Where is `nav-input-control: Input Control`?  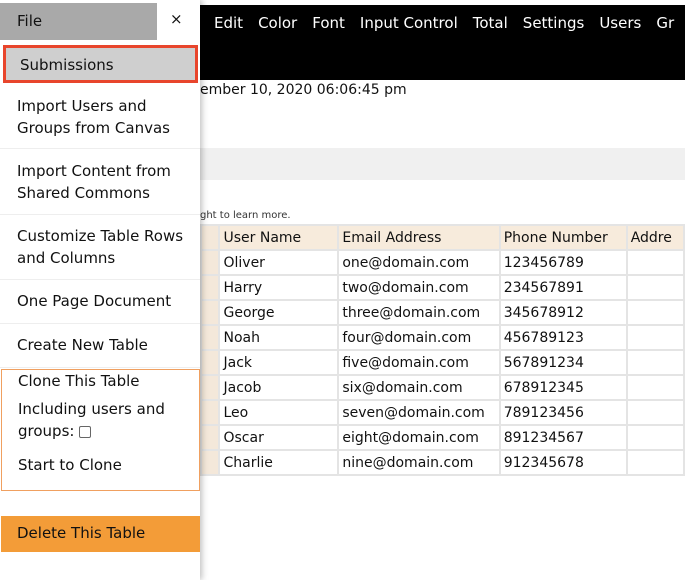 nav-input-control: Input Control is located at coordinates (409, 47).